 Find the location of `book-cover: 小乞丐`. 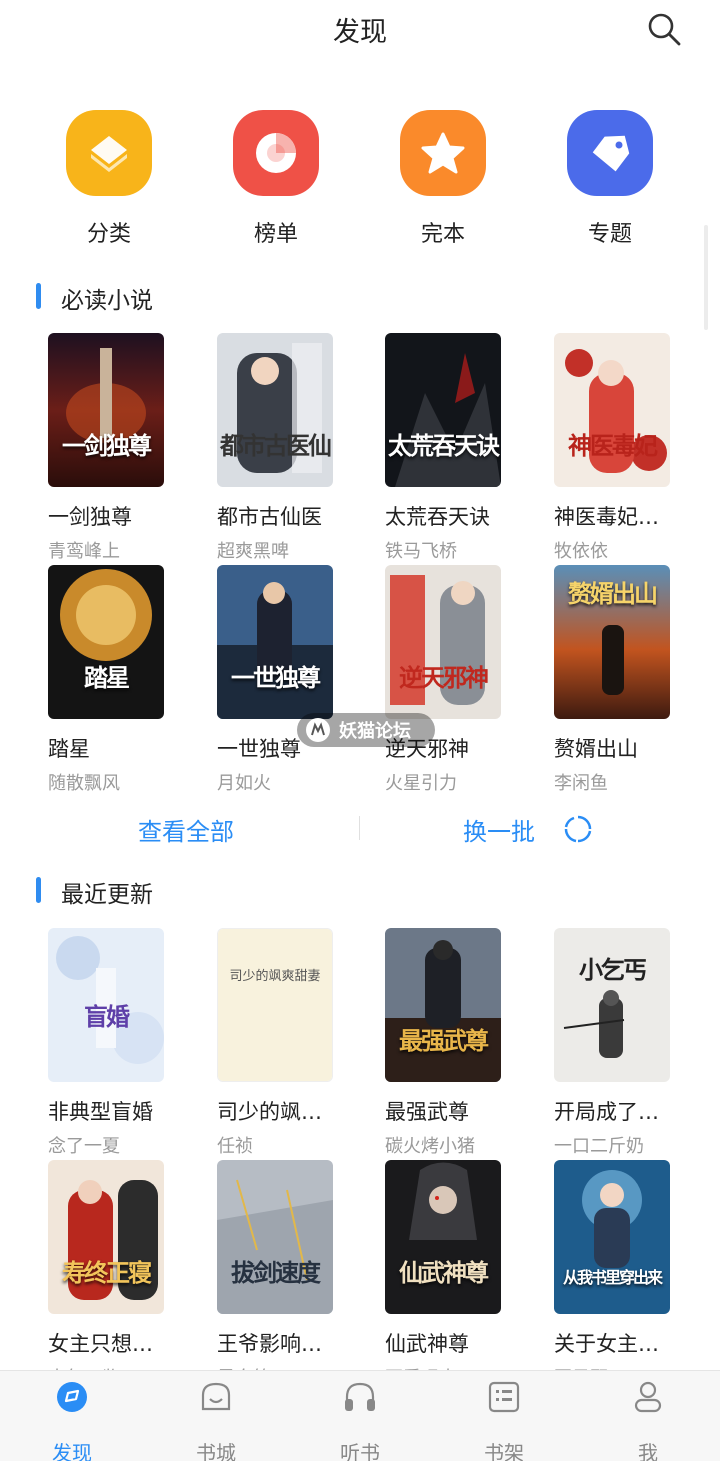

book-cover: 小乞丐 is located at coordinates (612, 1005).